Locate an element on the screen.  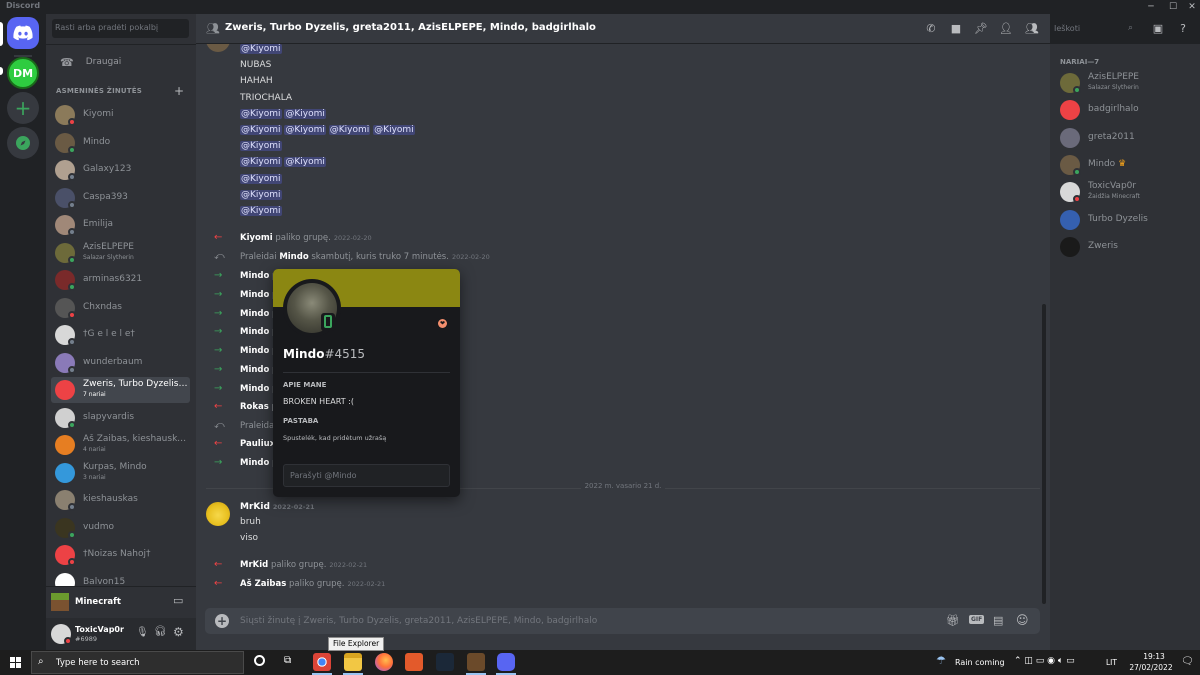
dm-item: kieshauskas is located at coordinates (120, 500).